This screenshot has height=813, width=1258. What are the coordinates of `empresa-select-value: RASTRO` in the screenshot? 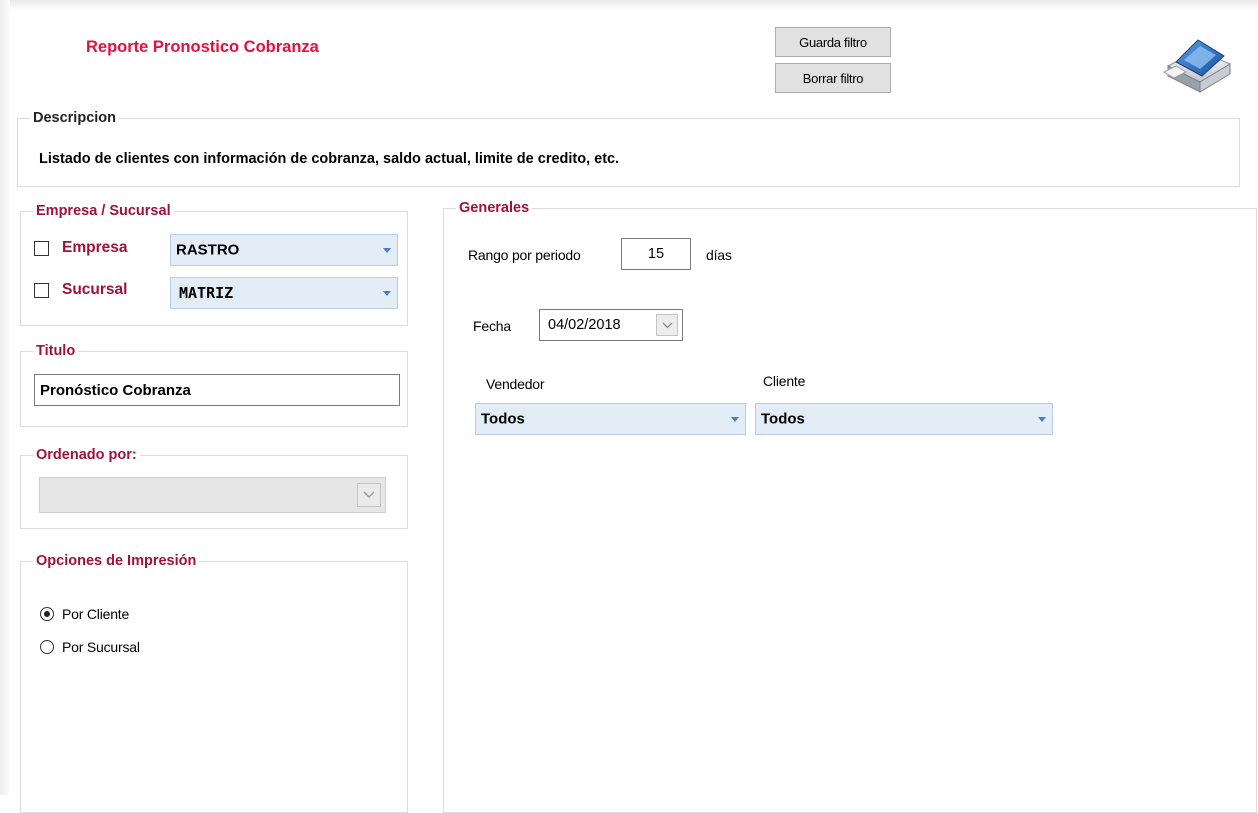 It's located at (208, 250).